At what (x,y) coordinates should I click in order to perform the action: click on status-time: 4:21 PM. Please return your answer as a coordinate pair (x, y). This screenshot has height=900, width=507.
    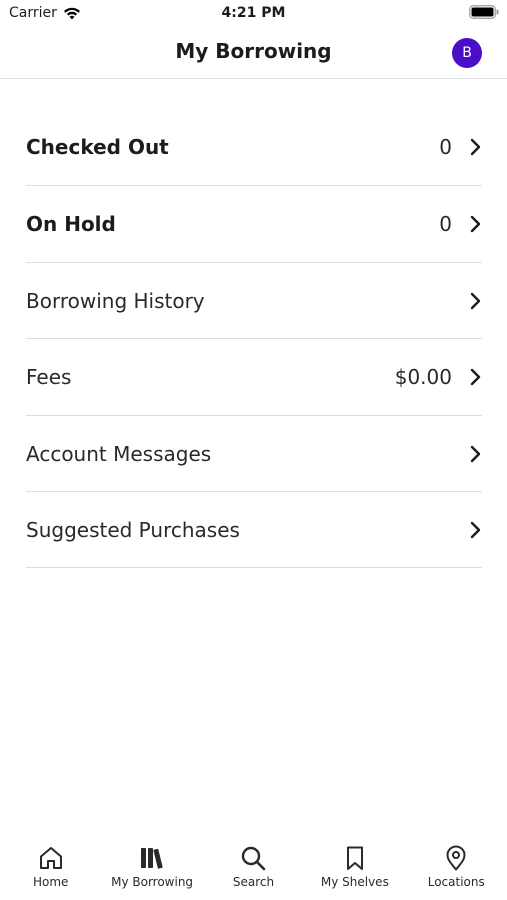
    Looking at the image, I should click on (253, 13).